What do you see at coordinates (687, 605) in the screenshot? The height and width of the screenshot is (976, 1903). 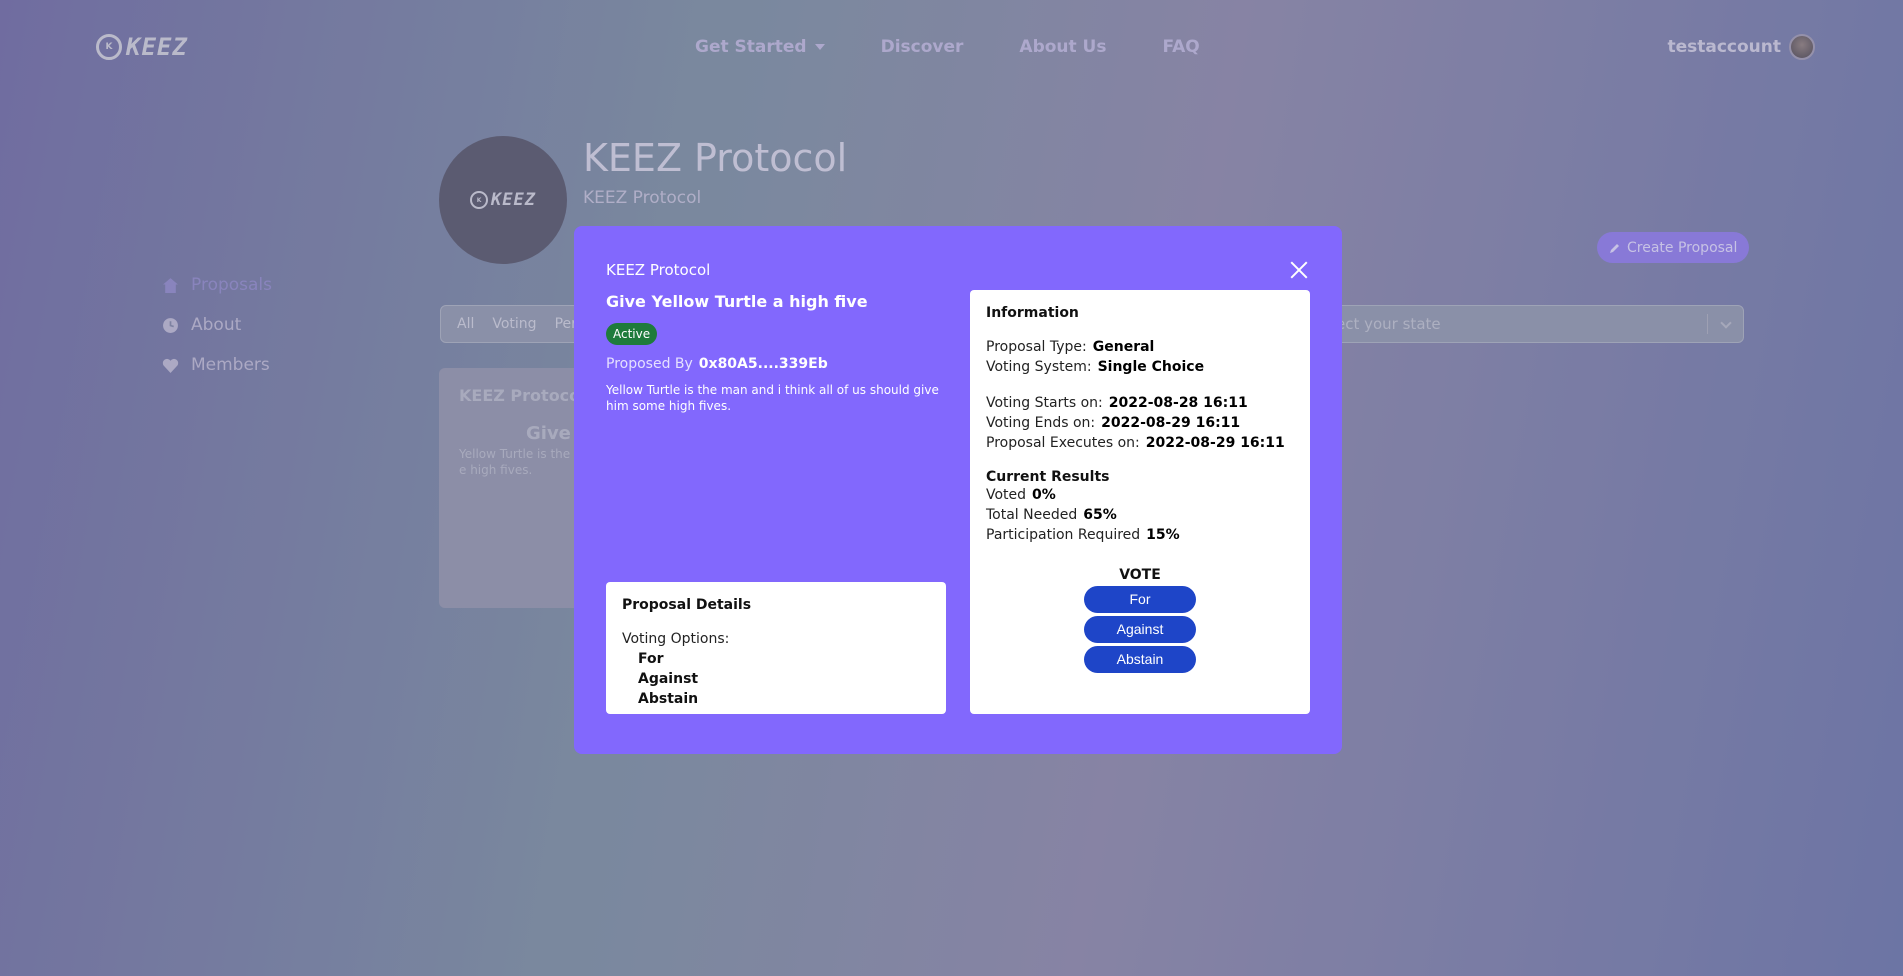 I see `proposal-details-heading: Proposal Details` at bounding box center [687, 605].